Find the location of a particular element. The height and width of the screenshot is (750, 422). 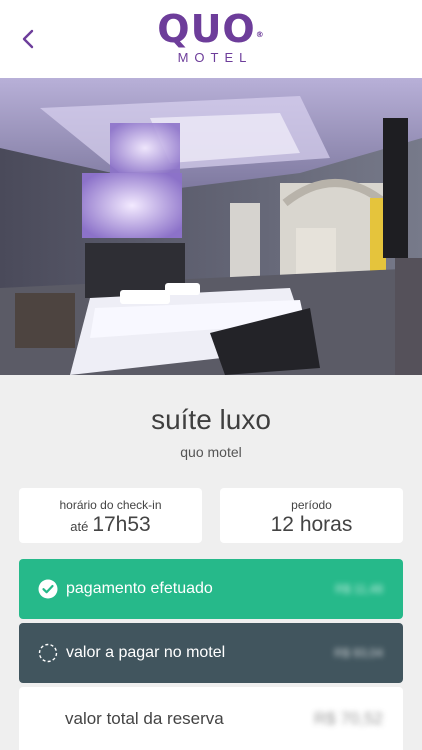

motel-name: quo motel is located at coordinates (211, 452).